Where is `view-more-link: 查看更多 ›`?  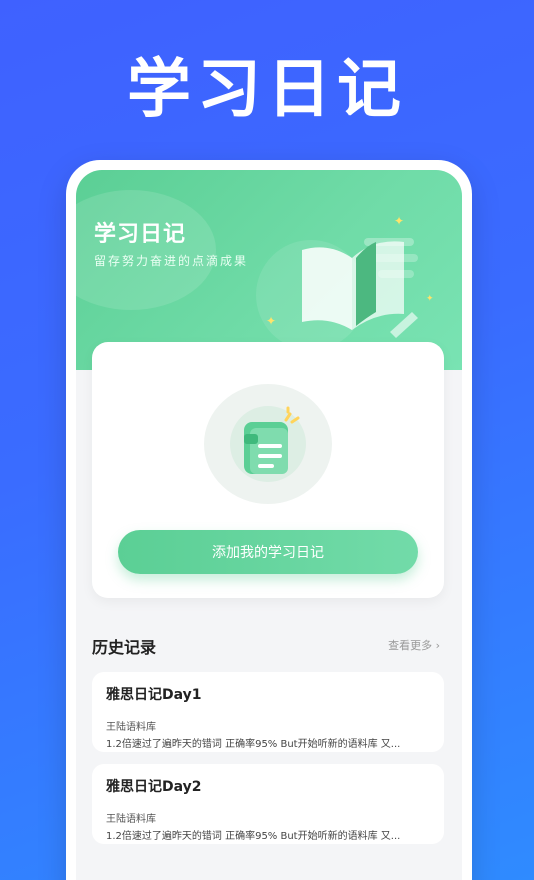 view-more-link: 查看更多 › is located at coordinates (414, 645).